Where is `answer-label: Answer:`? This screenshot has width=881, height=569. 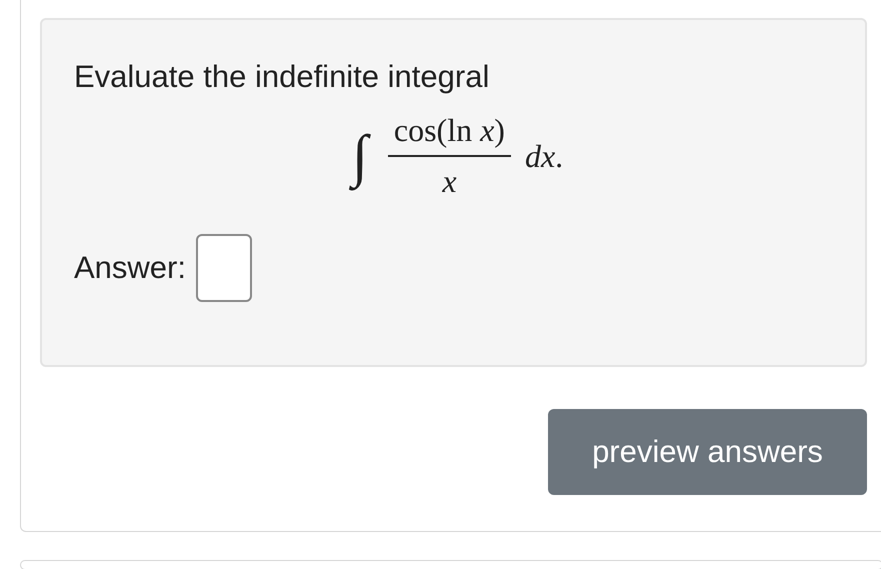
answer-label: Answer: is located at coordinates (130, 268).